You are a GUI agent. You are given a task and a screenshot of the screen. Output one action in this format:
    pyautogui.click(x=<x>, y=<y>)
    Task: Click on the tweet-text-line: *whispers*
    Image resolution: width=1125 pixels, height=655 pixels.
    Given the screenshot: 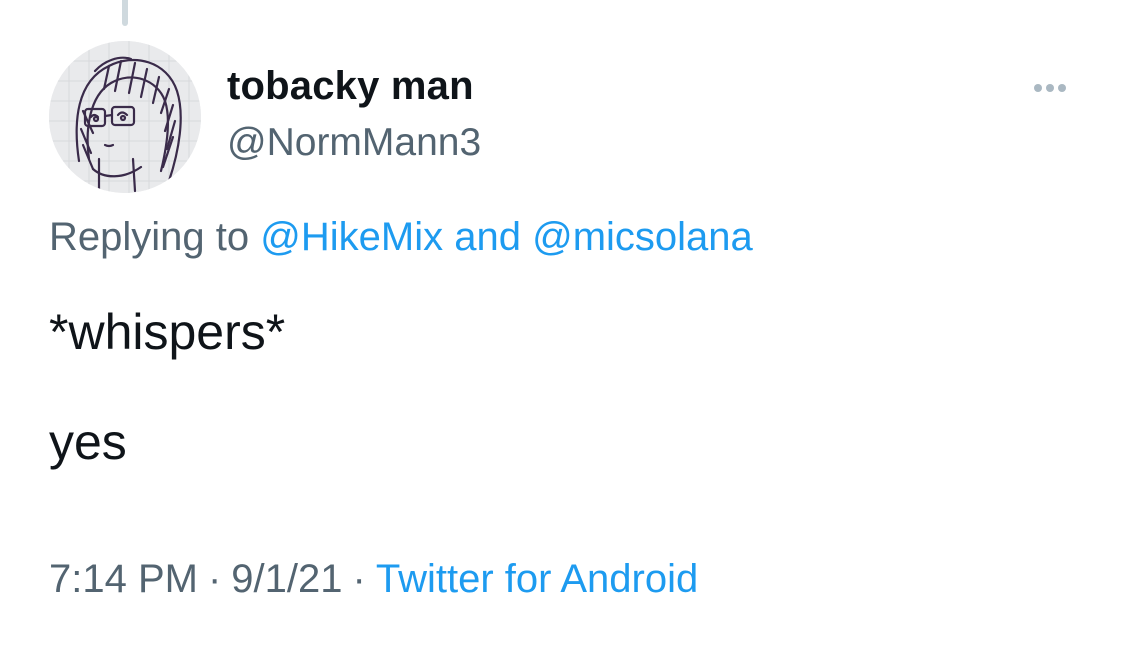 What is the action you would take?
    pyautogui.click(x=167, y=332)
    